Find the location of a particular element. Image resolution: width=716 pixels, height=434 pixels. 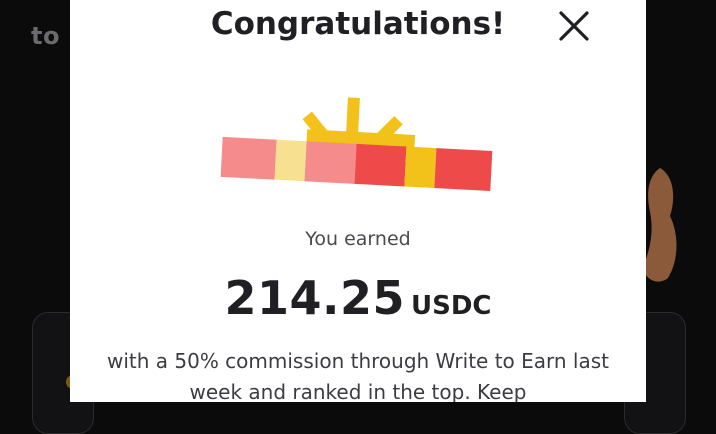

gift-box-icon is located at coordinates (358, 154).